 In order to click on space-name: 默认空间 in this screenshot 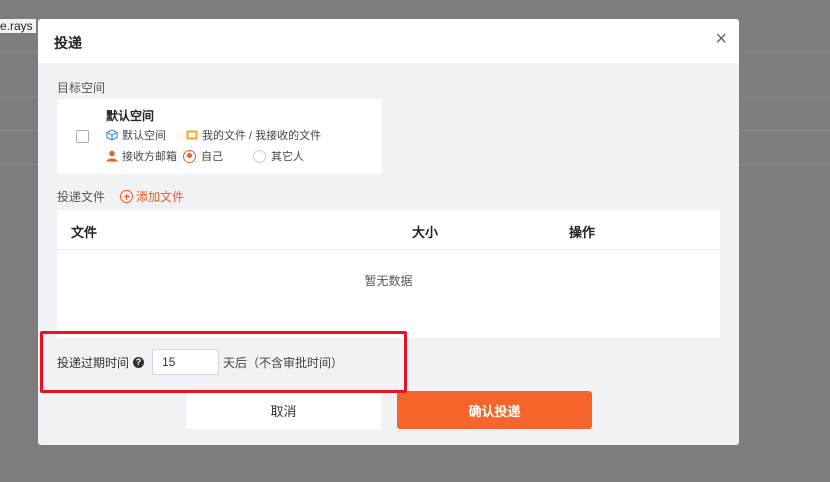, I will do `click(130, 116)`.